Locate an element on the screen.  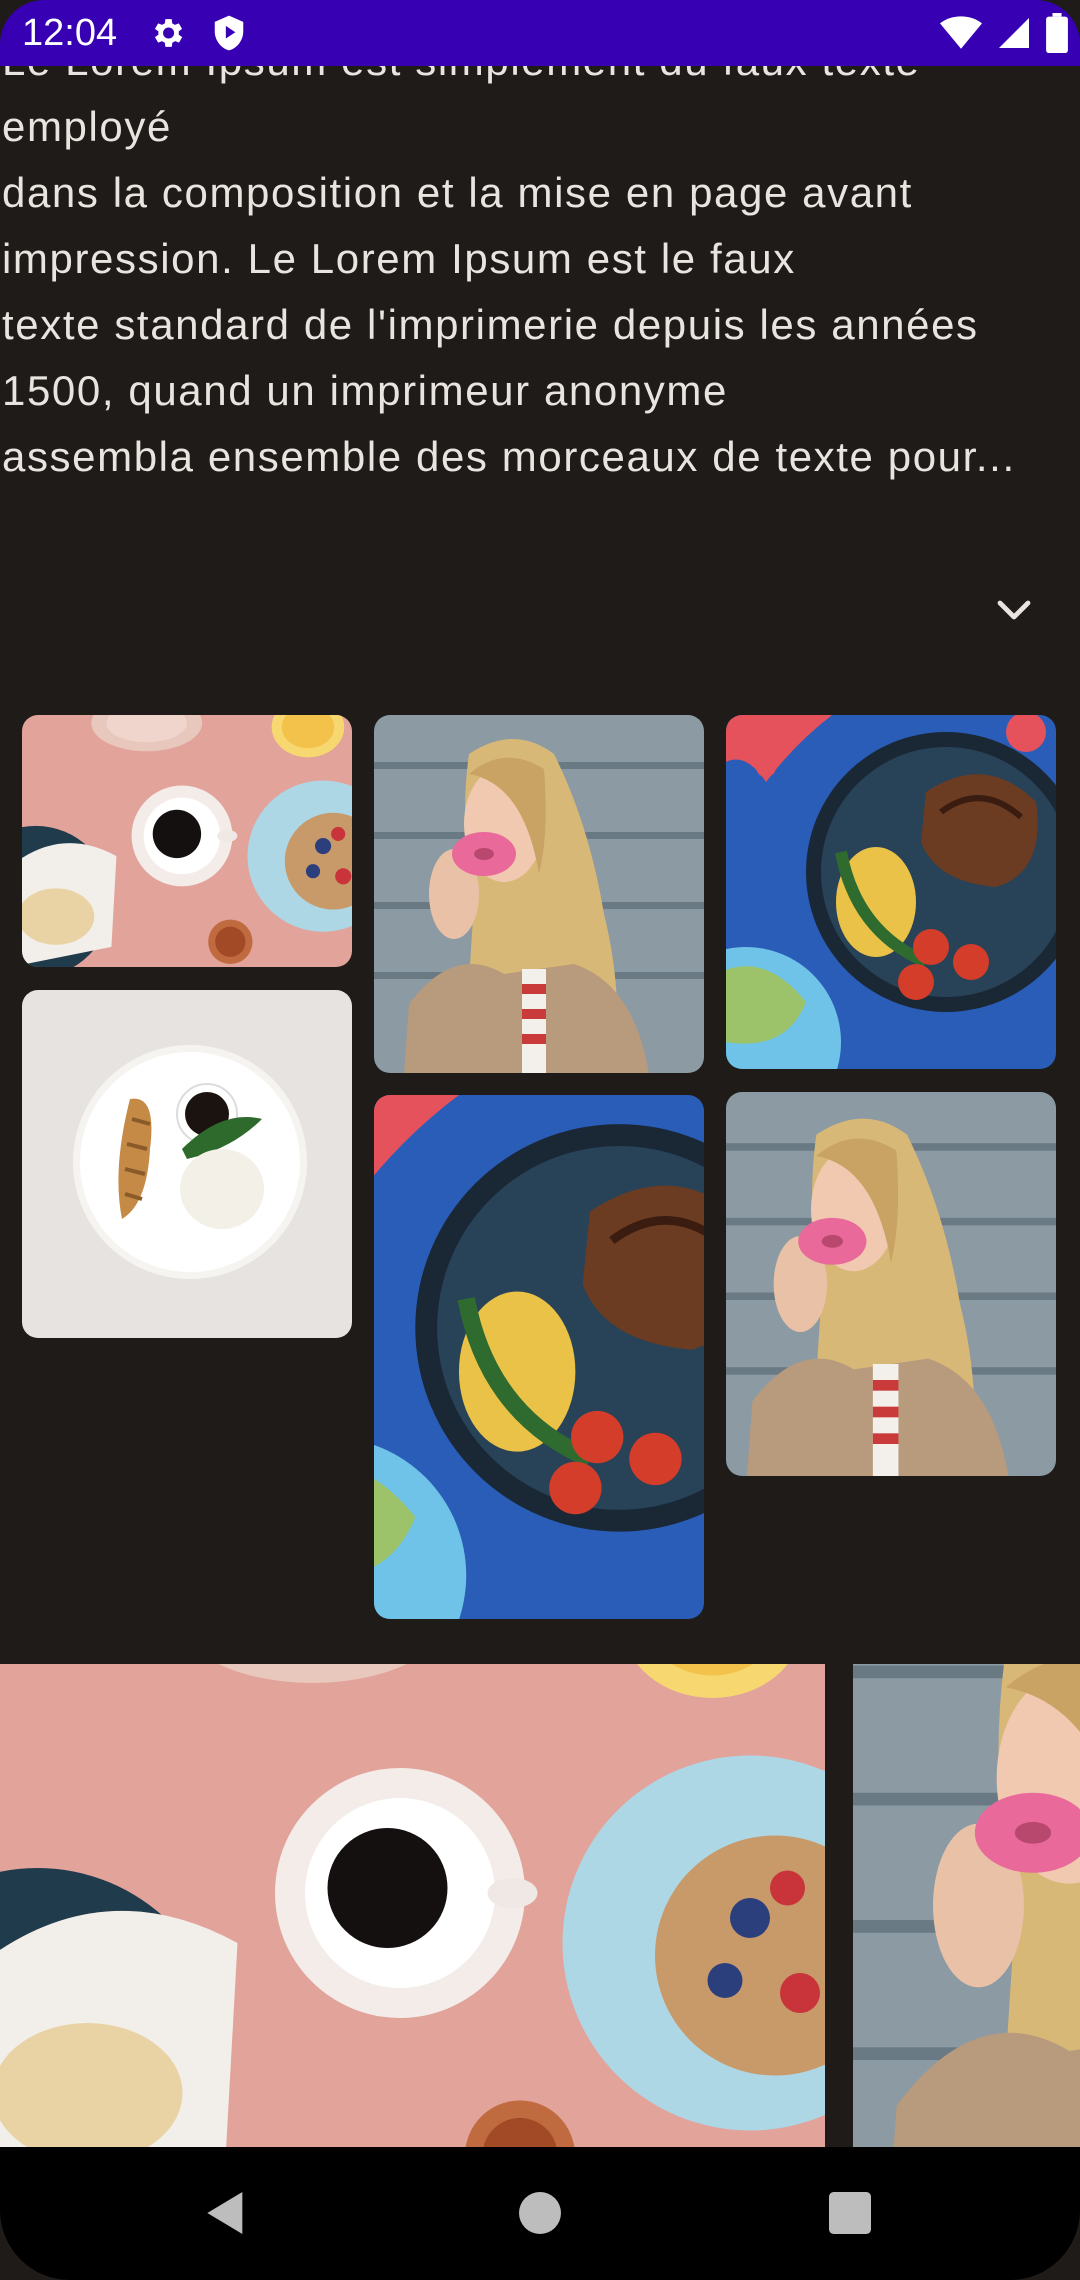
photo-steak-plate is located at coordinates (891, 892).